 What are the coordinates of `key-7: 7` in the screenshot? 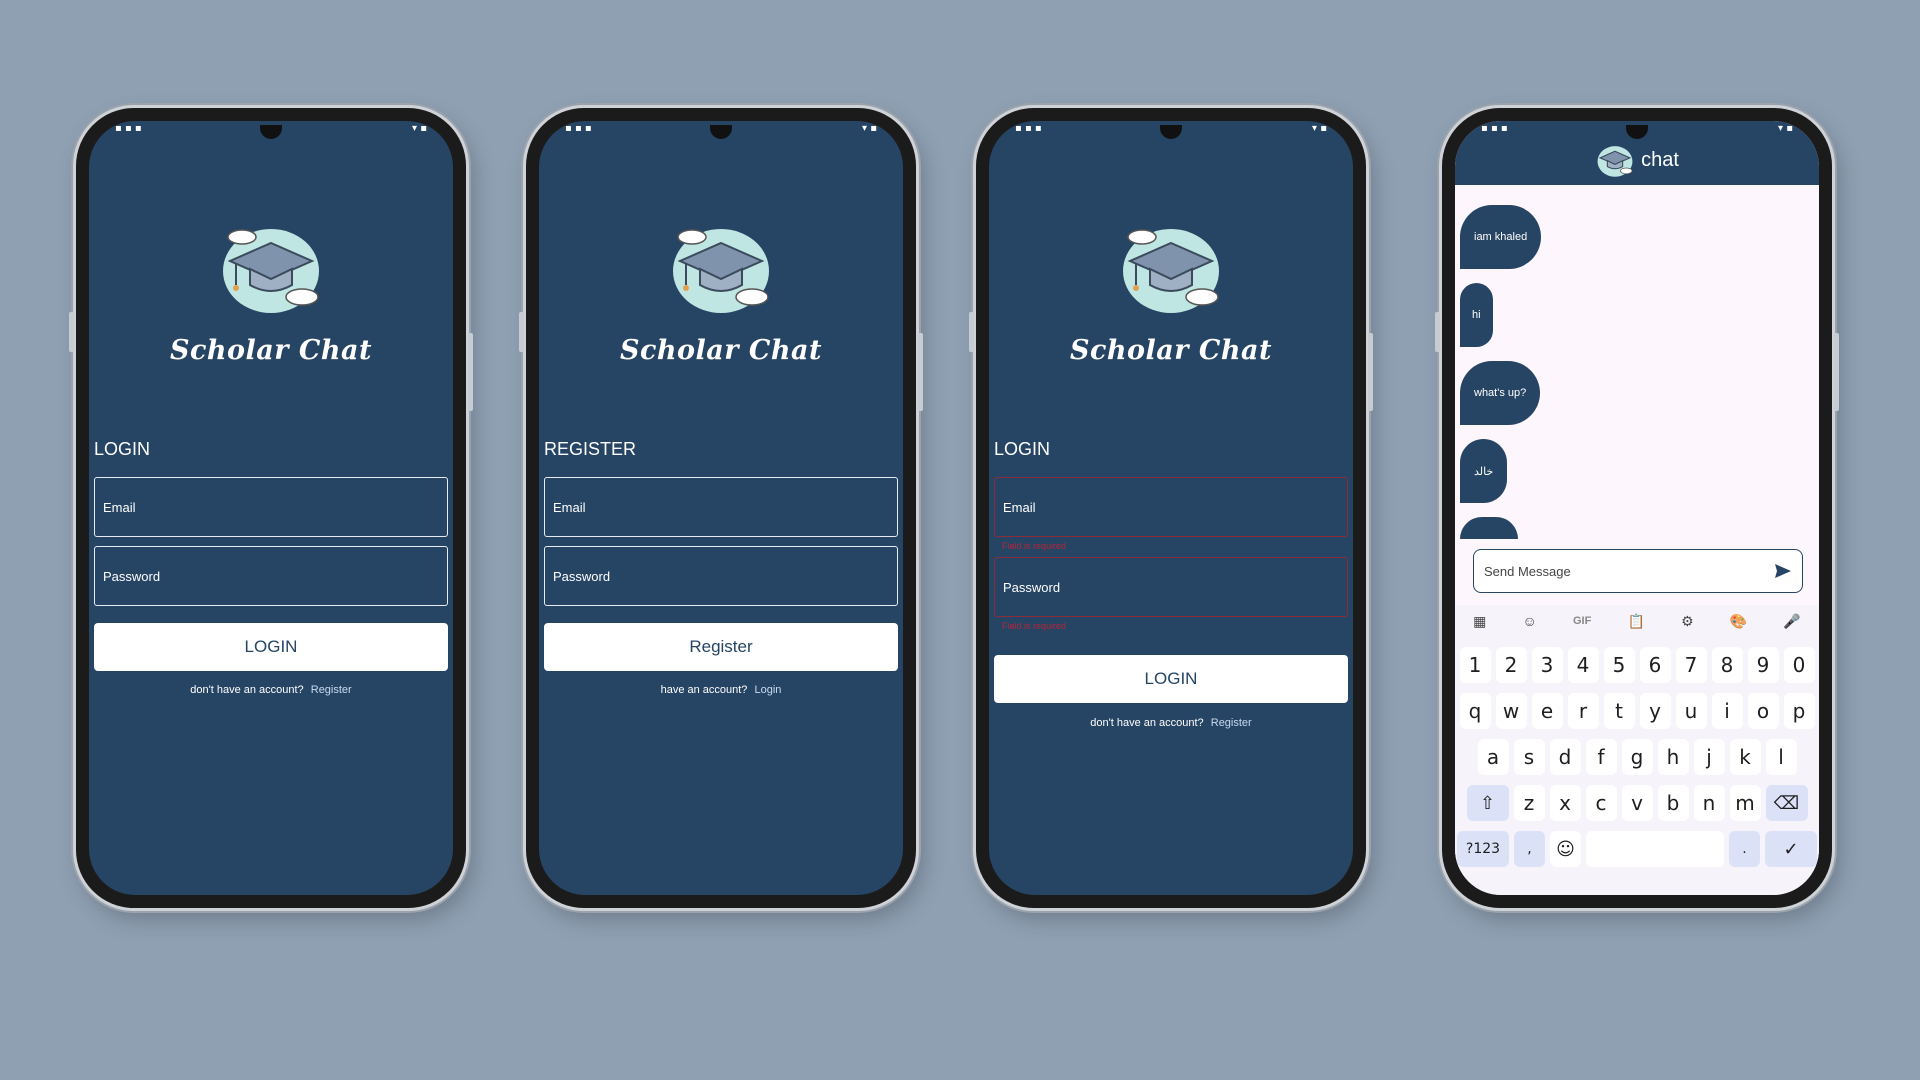 It's located at (1691, 665).